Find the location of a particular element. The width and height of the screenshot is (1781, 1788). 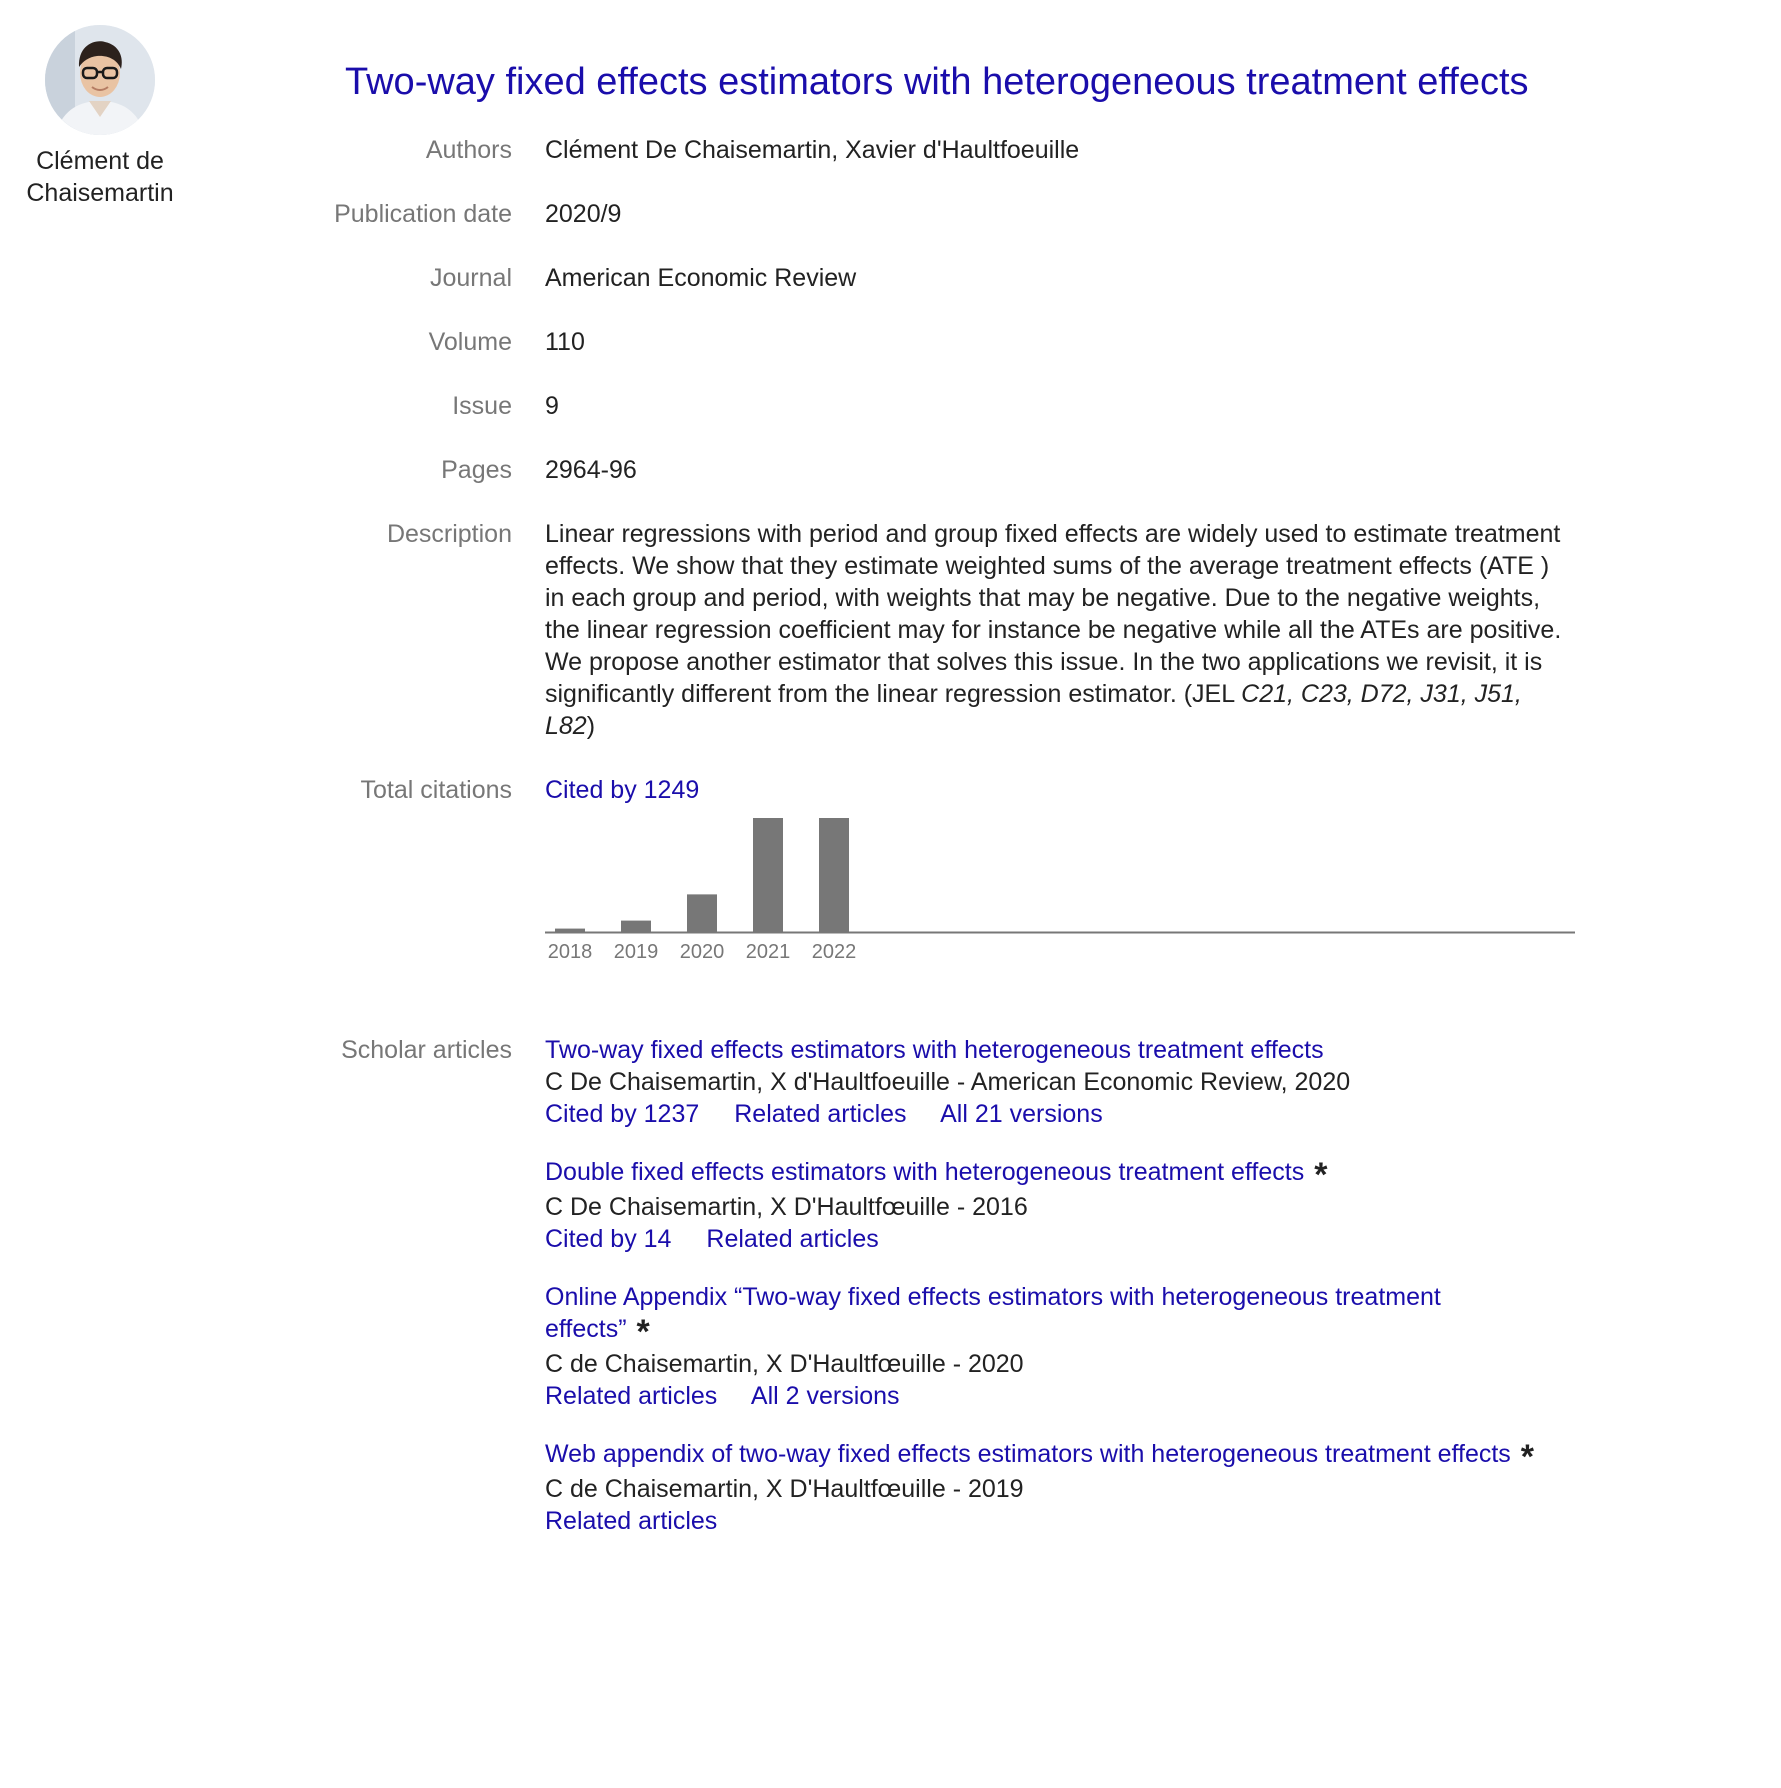

description-jel-open: (JEL is located at coordinates (1212, 694).